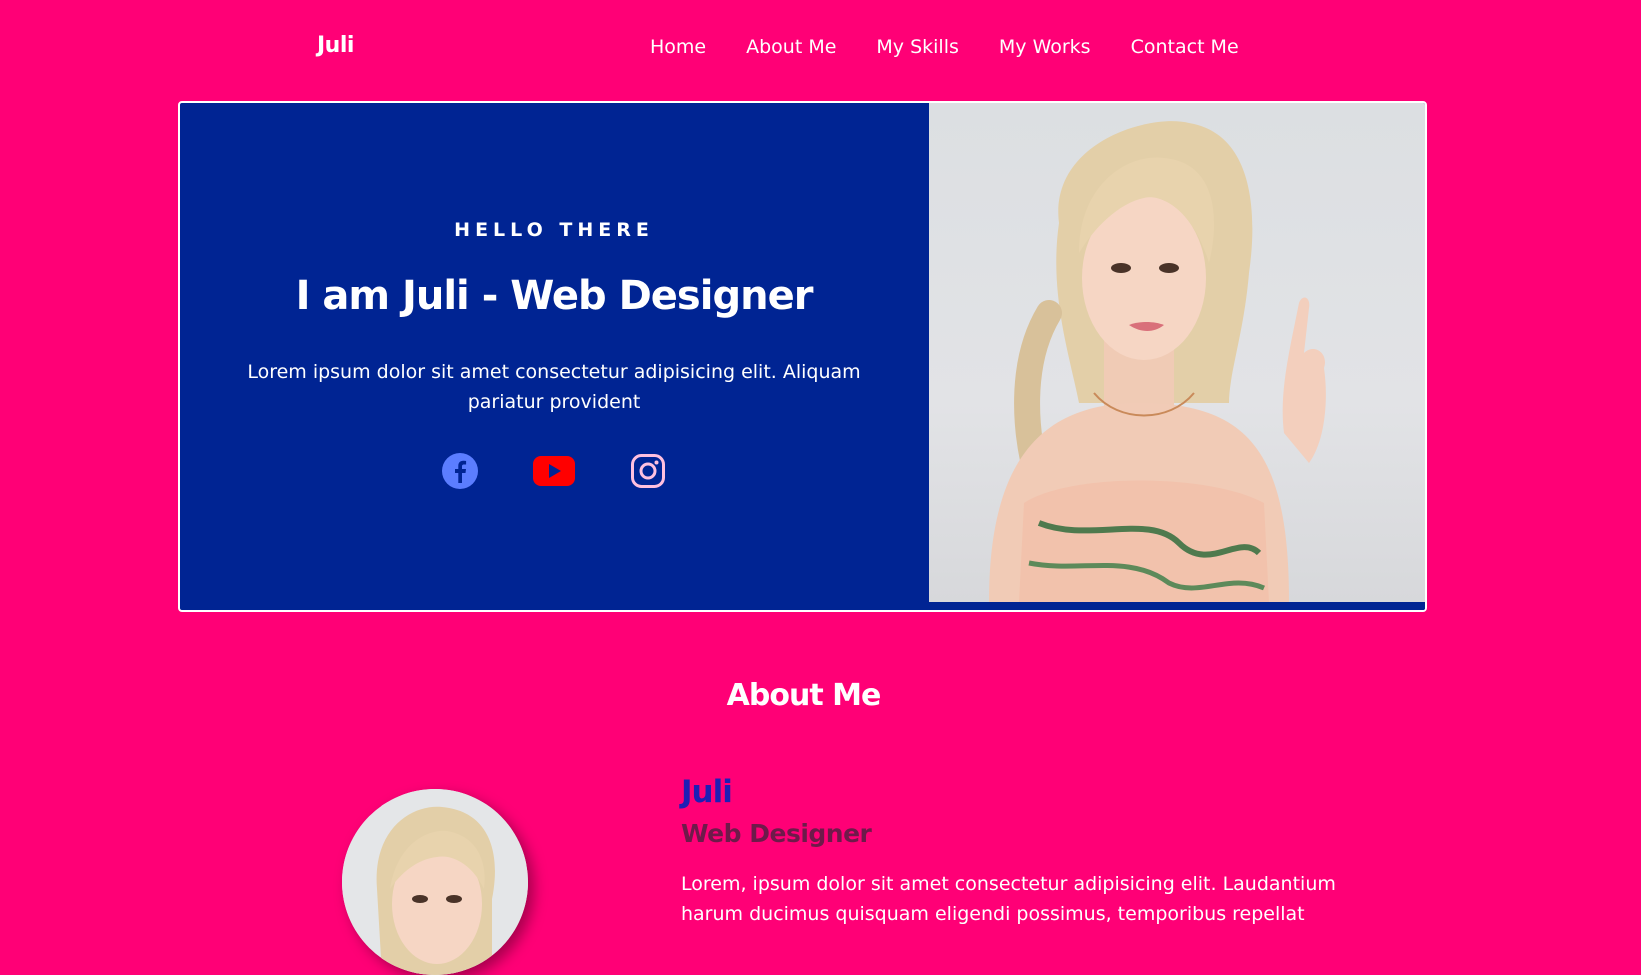  I want to click on hero-title: I am Juli - Web Designer, so click(554, 296).